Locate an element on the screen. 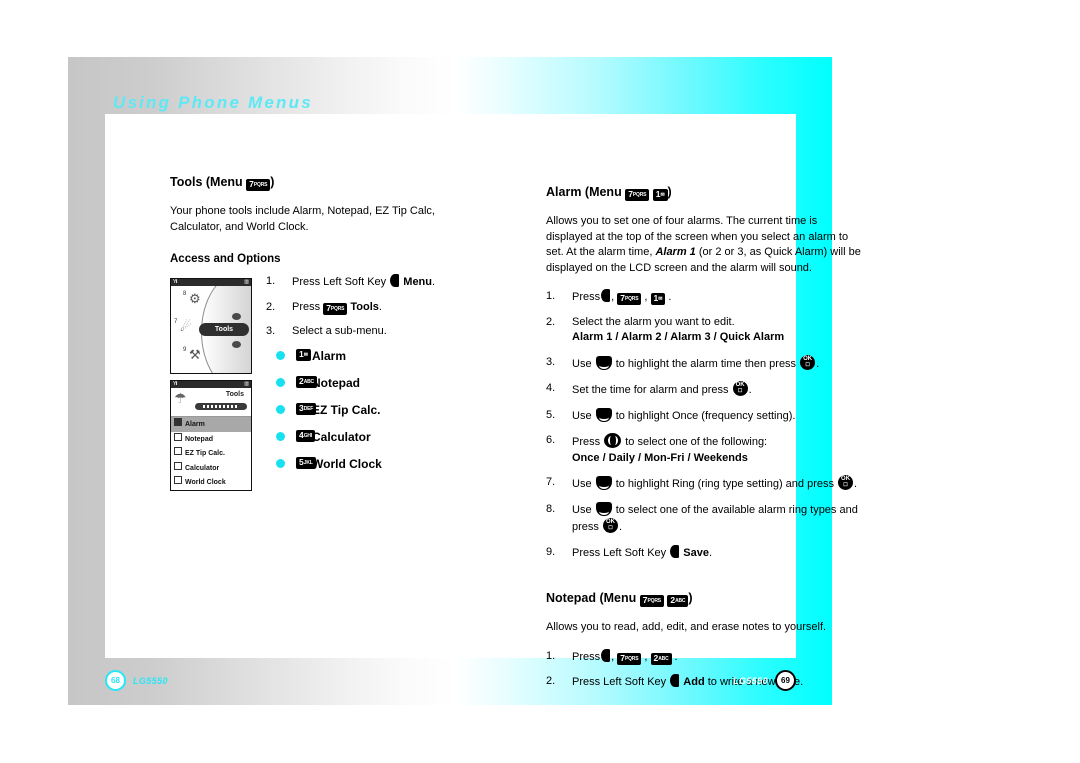 This screenshot has width=1080, height=763. scroll-down-icon is located at coordinates (236, 344).